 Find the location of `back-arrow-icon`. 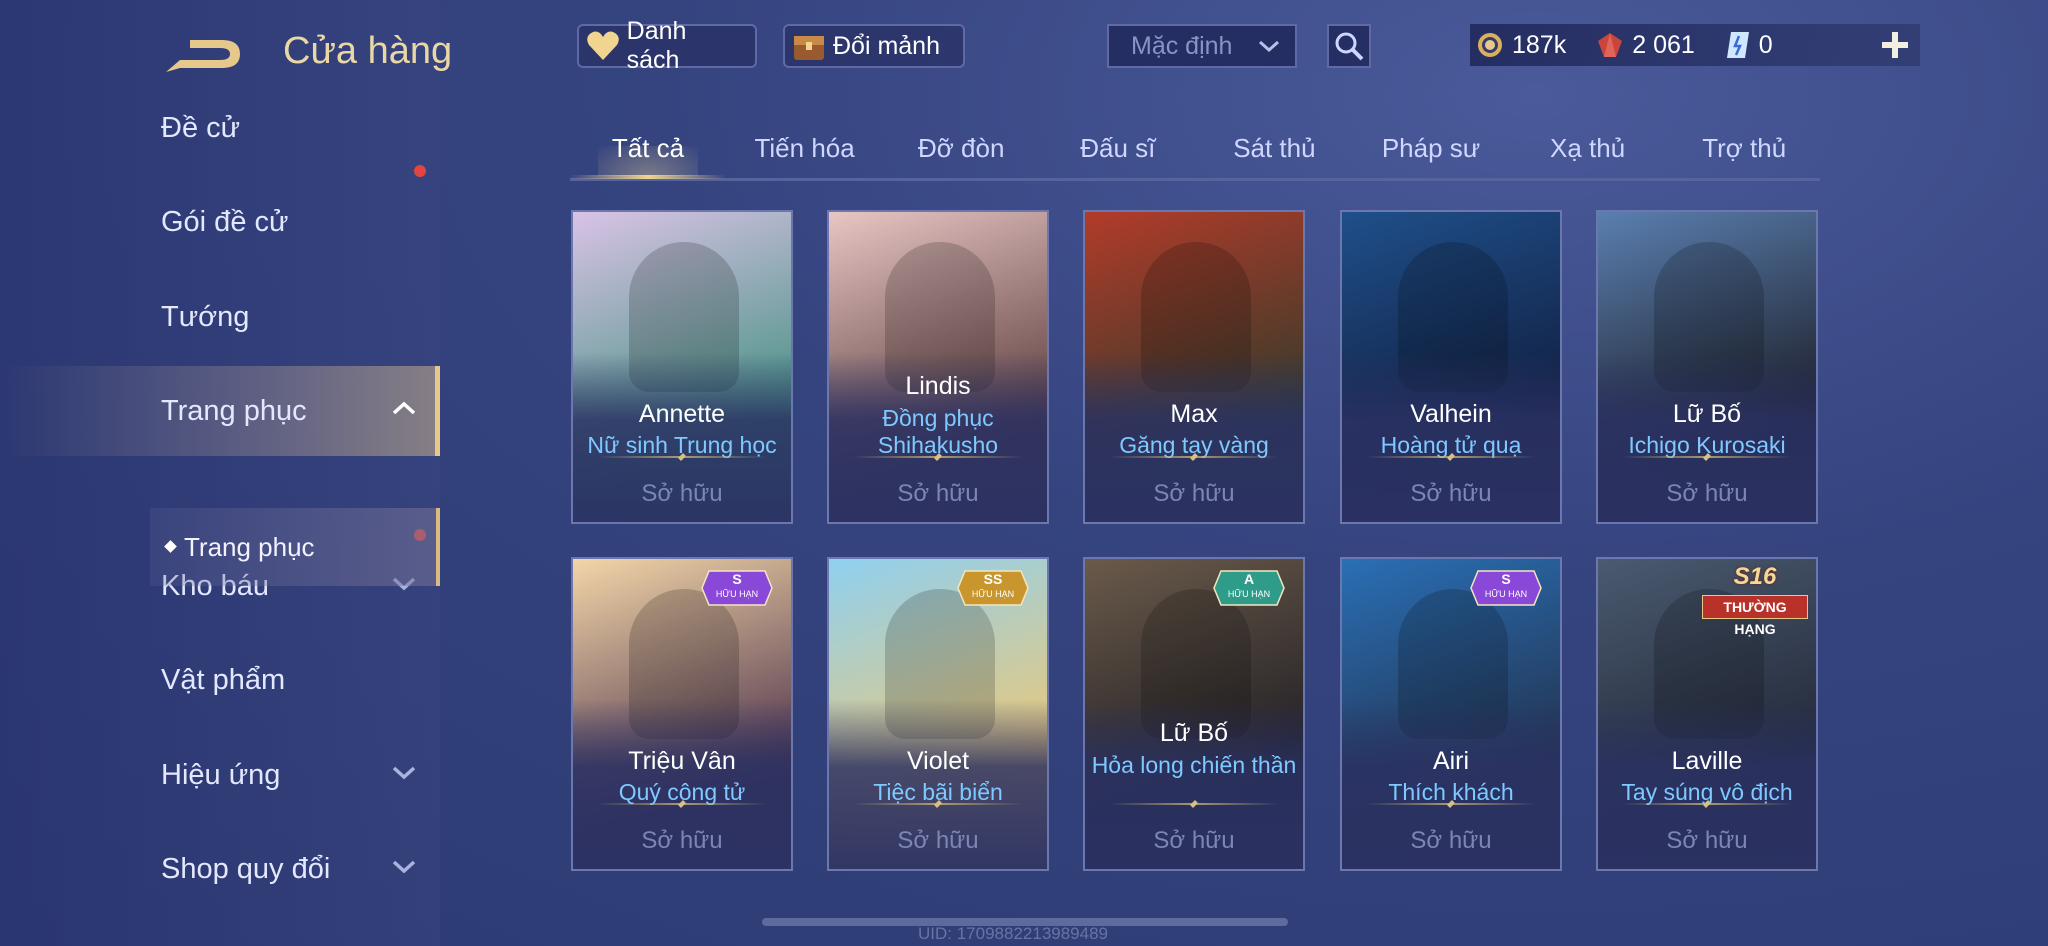

back-arrow-icon is located at coordinates (203, 56).